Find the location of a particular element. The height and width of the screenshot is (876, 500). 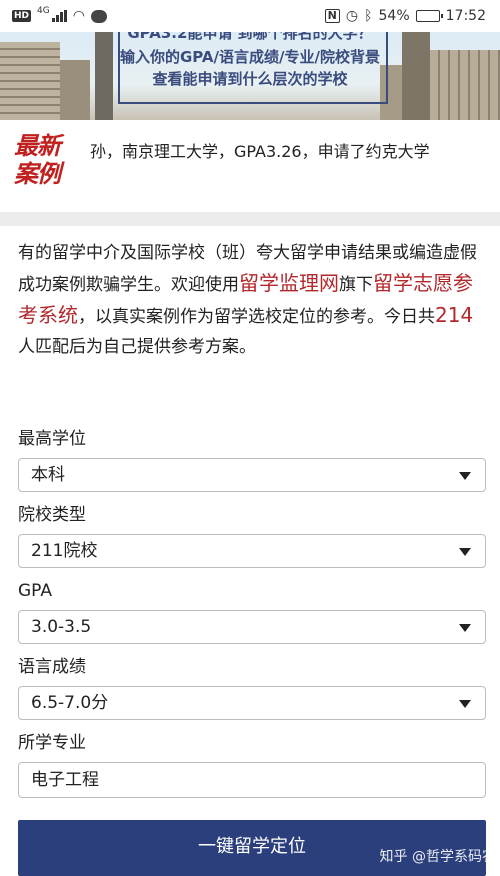

language-score-label: 语言成绩 is located at coordinates (52, 667).